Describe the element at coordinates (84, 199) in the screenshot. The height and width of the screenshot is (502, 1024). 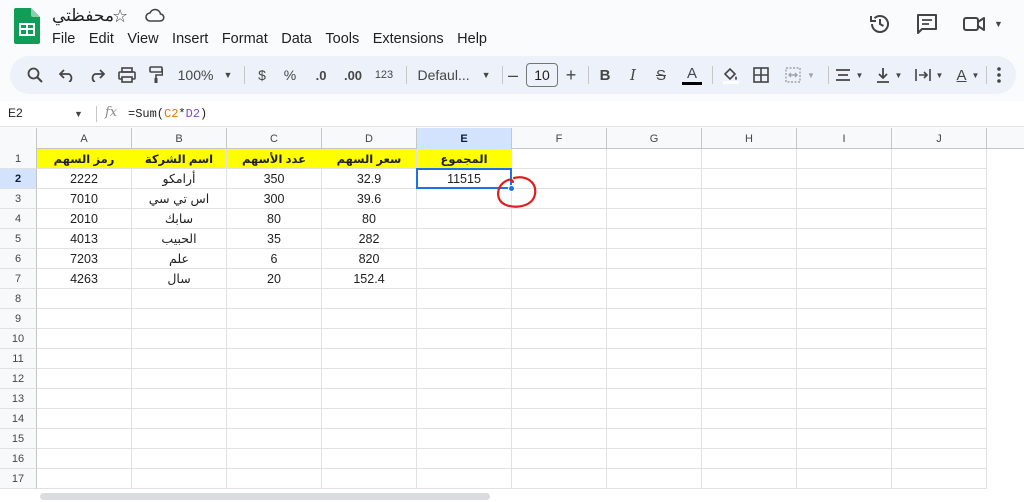
I see `cell-a3: 7010` at that location.